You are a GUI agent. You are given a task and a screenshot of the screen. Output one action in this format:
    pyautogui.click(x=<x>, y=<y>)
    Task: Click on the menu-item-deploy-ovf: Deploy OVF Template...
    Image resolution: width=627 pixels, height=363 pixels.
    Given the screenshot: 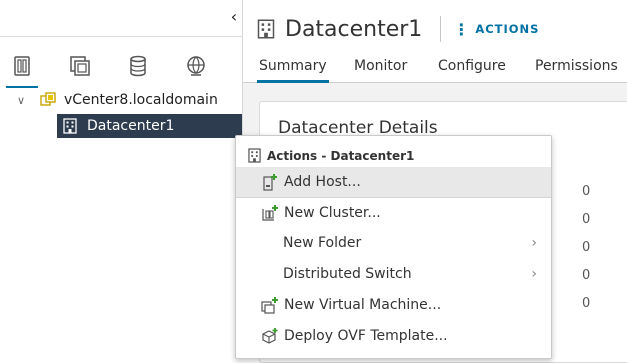 What is the action you would take?
    pyautogui.click(x=393, y=336)
    